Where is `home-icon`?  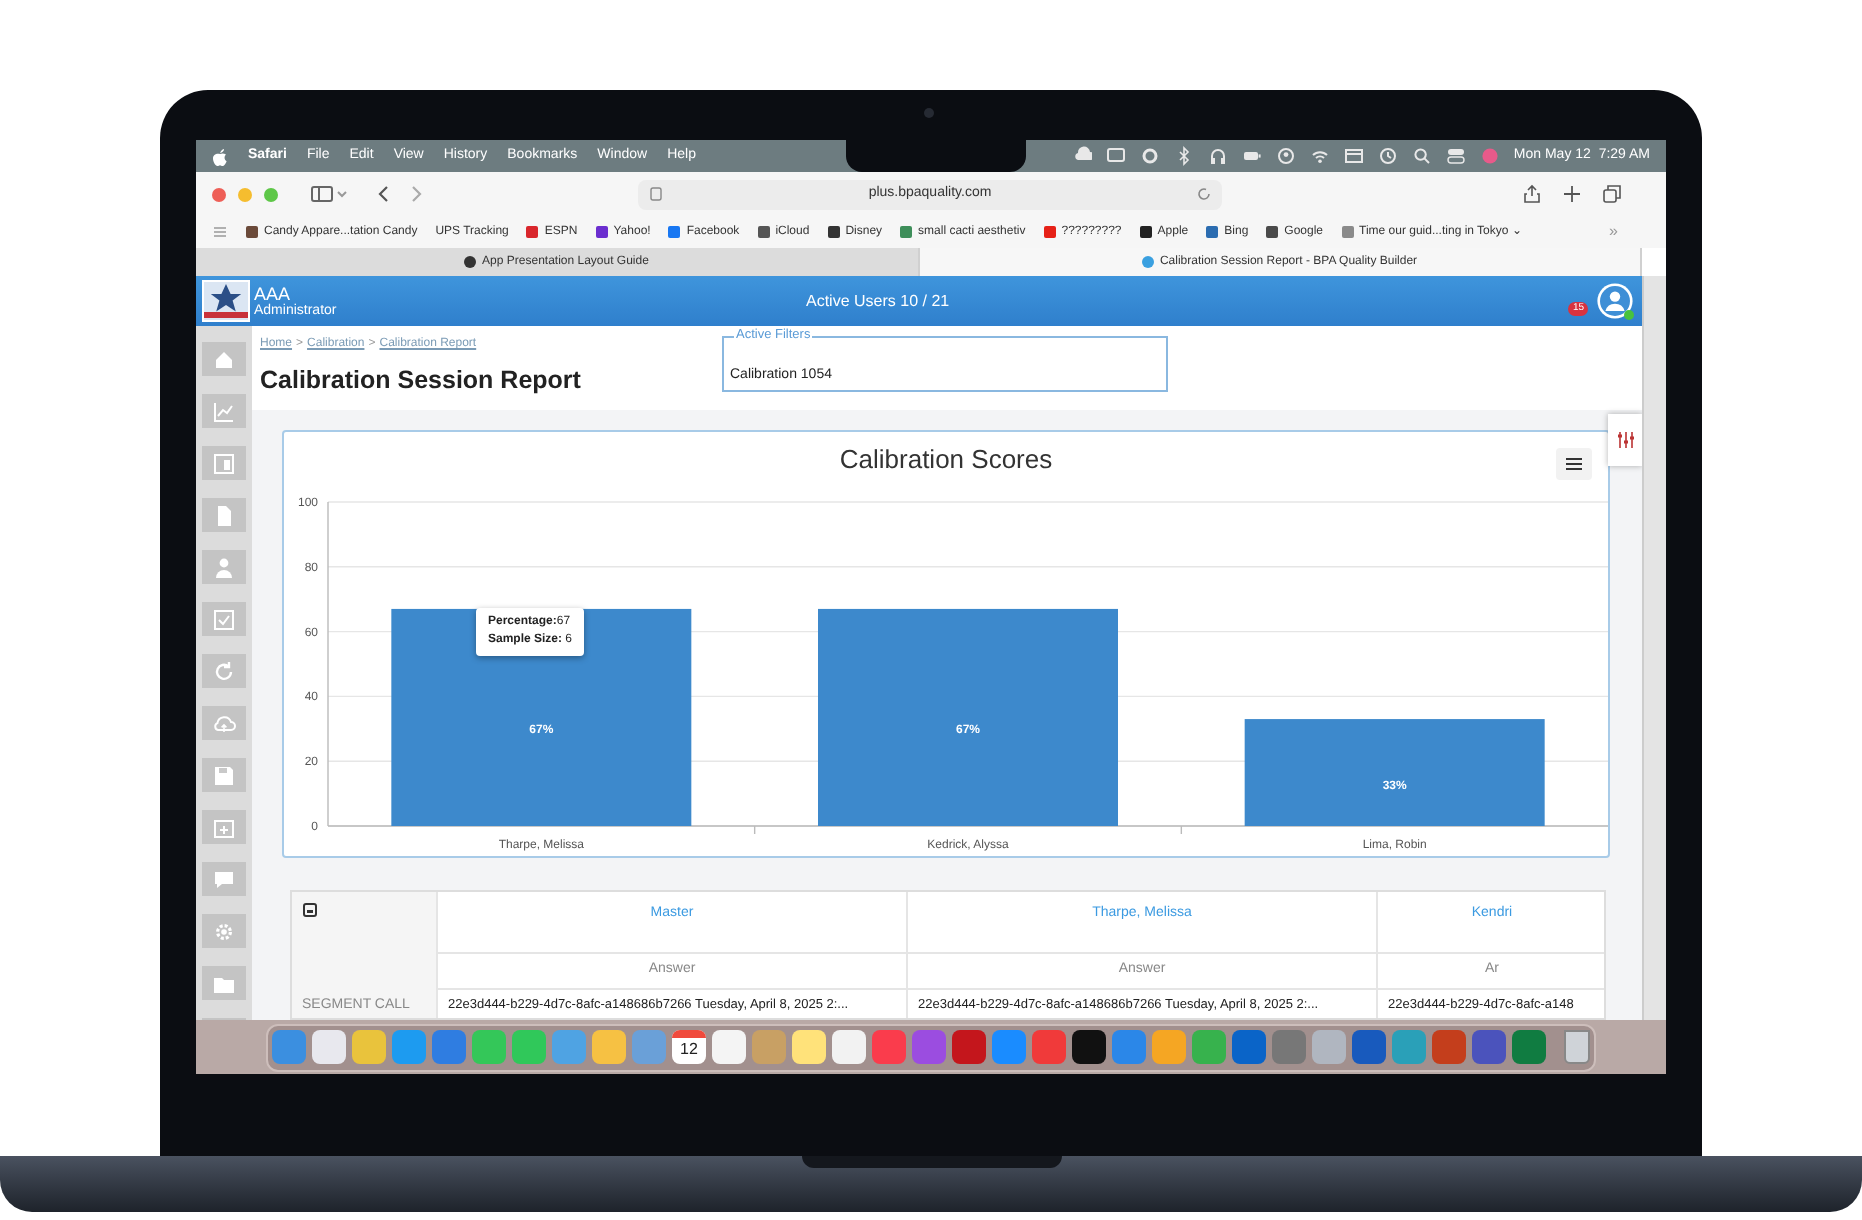 home-icon is located at coordinates (224, 359).